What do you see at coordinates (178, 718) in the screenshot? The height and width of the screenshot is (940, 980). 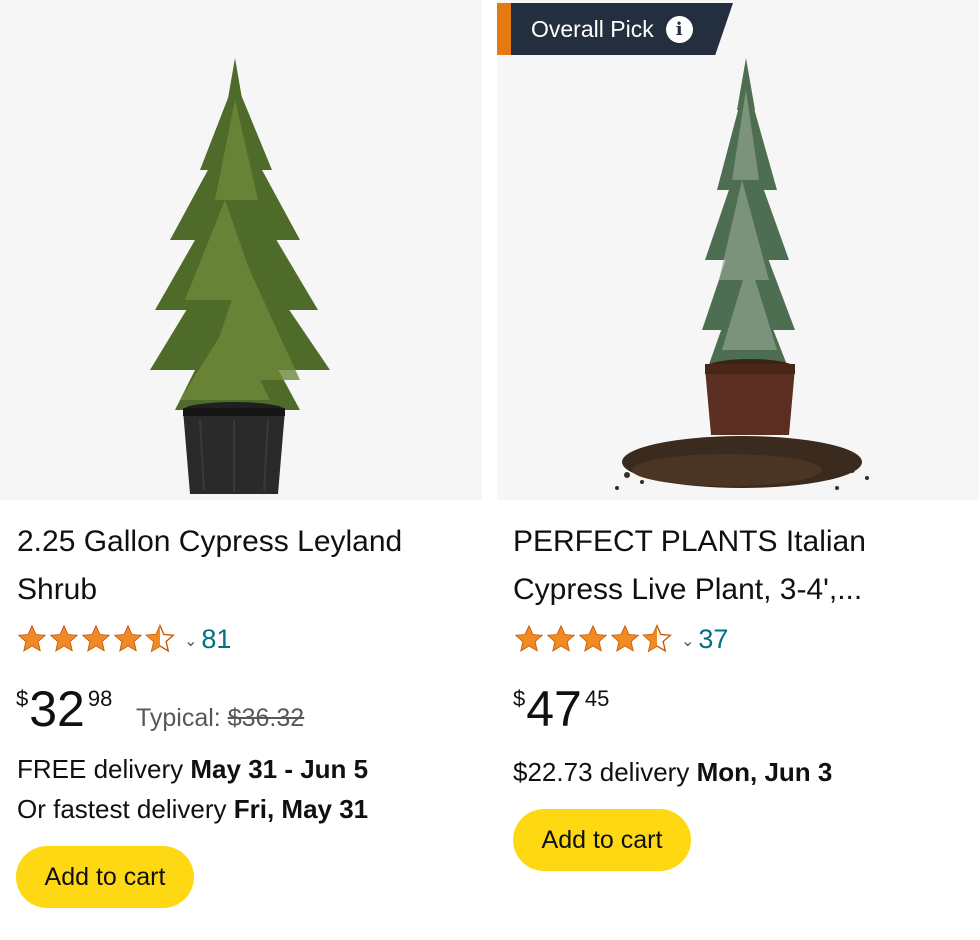 I see `typical-label: Typical:` at bounding box center [178, 718].